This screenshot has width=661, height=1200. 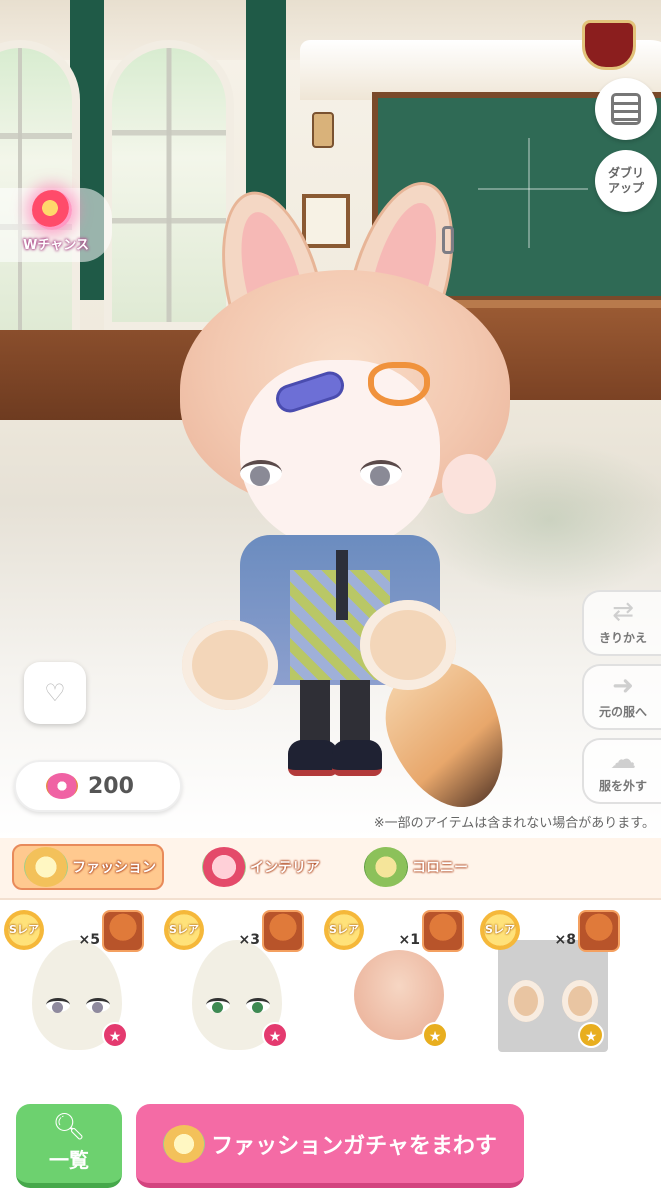 I want to click on duplicate-up-button: ダブリ アップ, so click(x=626, y=181).